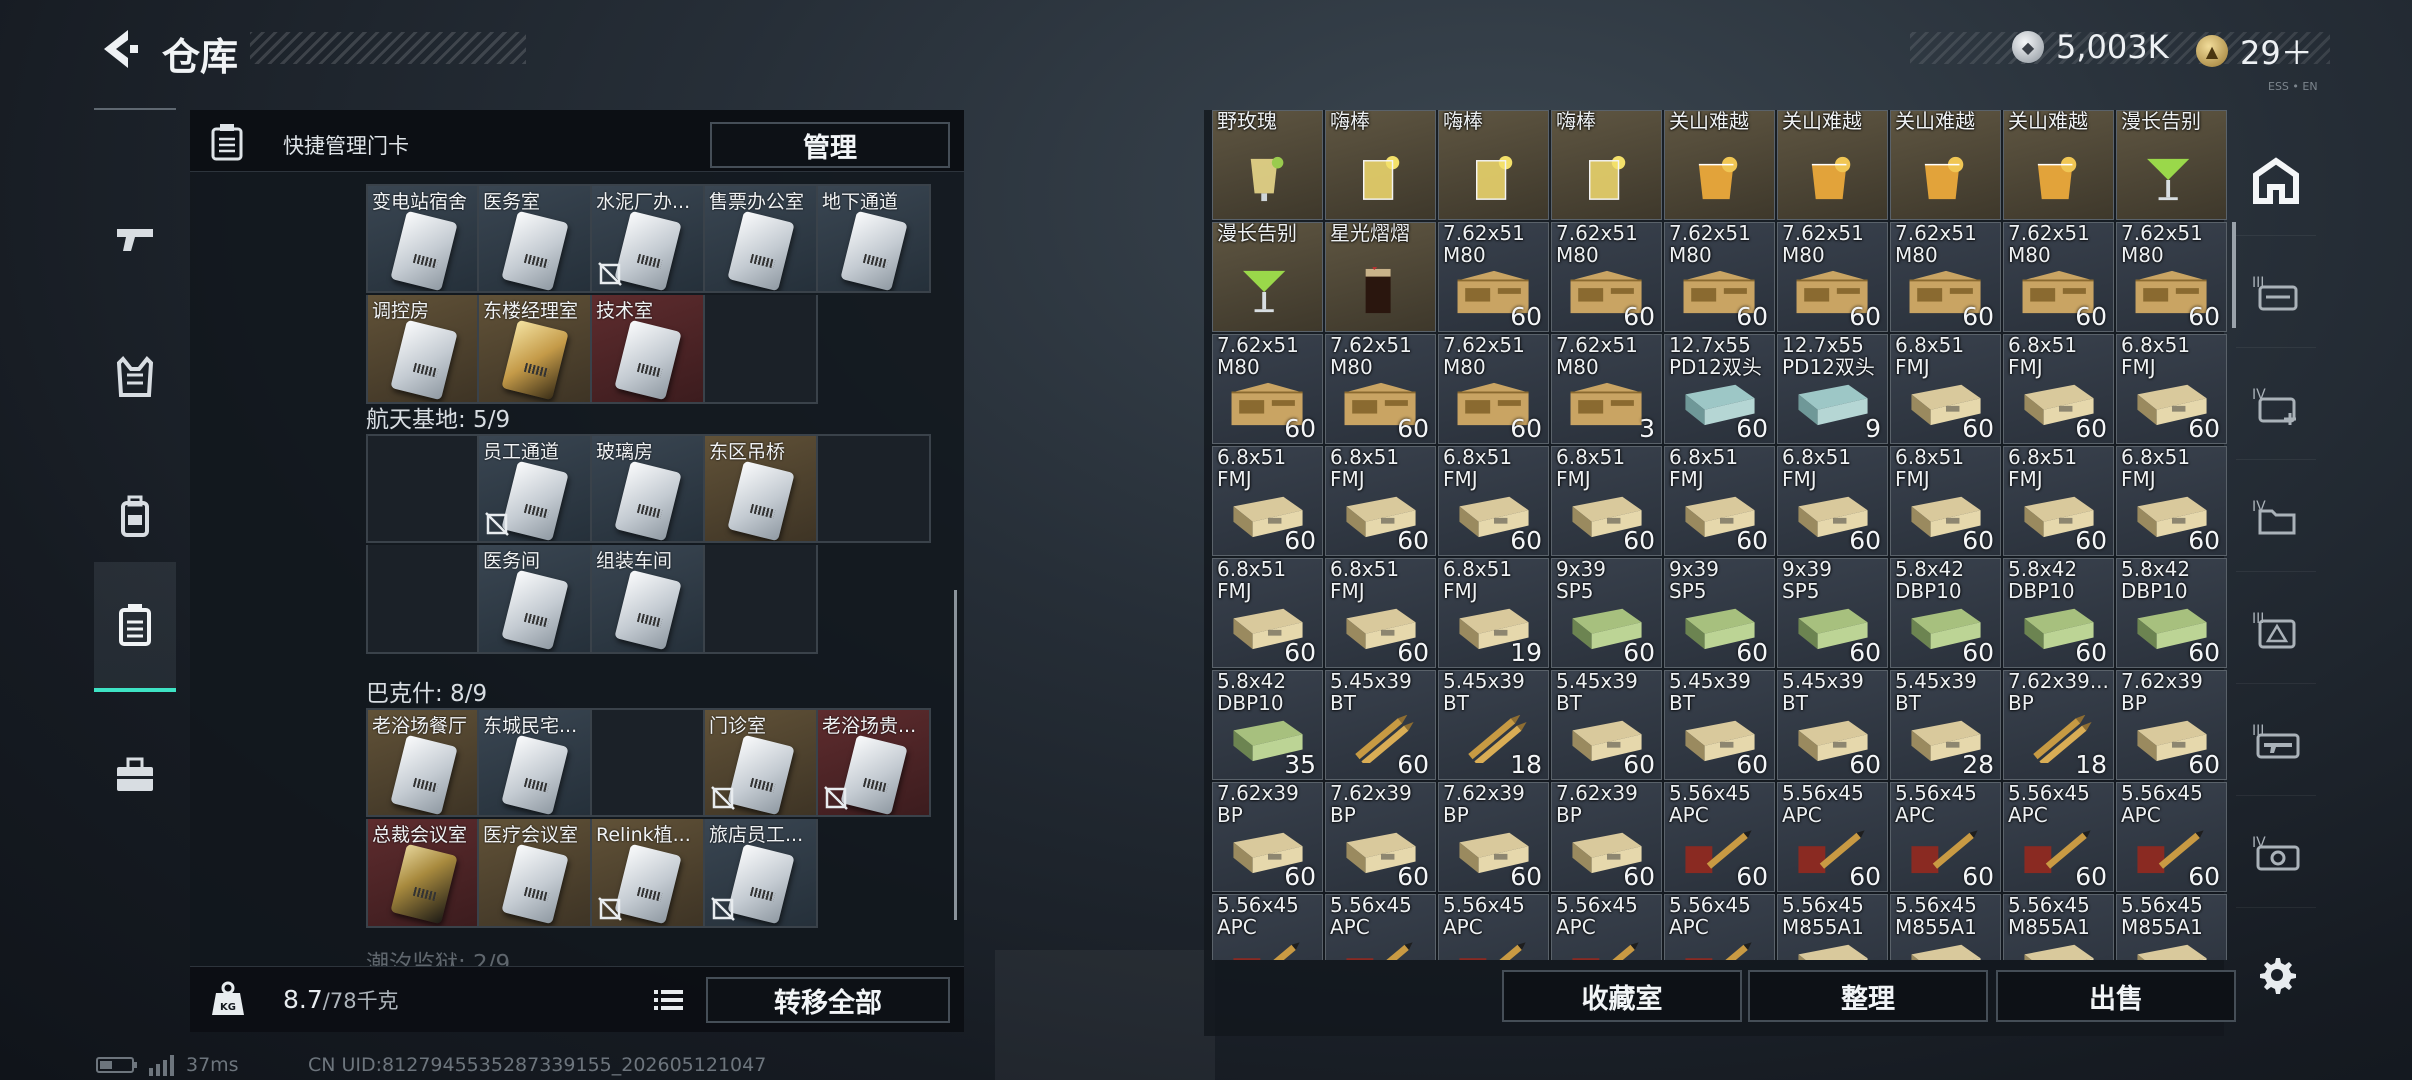 The image size is (2412, 1080). What do you see at coordinates (1380, 277) in the screenshot?
I see `storage-item: 星光熠熠` at bounding box center [1380, 277].